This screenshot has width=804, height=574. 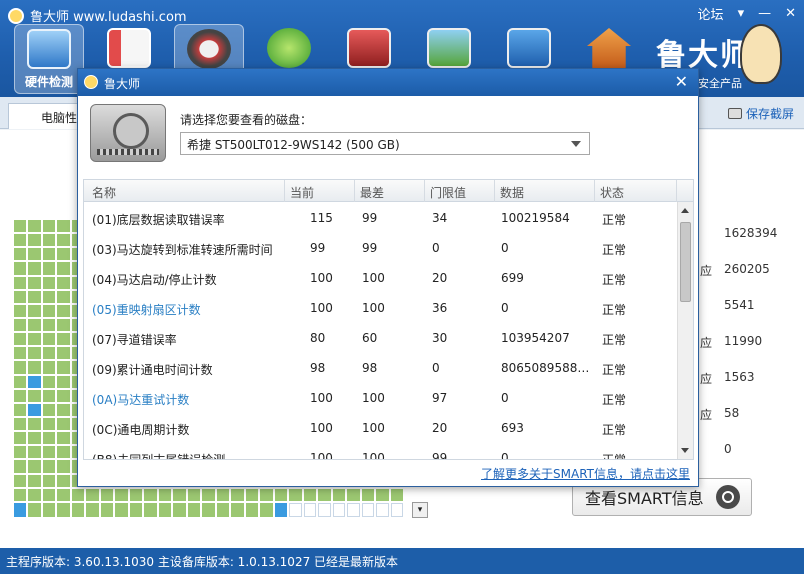 I want to click on table-row: (09)累计通电时间计数 98 98 0 80650895886... 正常, so click(x=381, y=367).